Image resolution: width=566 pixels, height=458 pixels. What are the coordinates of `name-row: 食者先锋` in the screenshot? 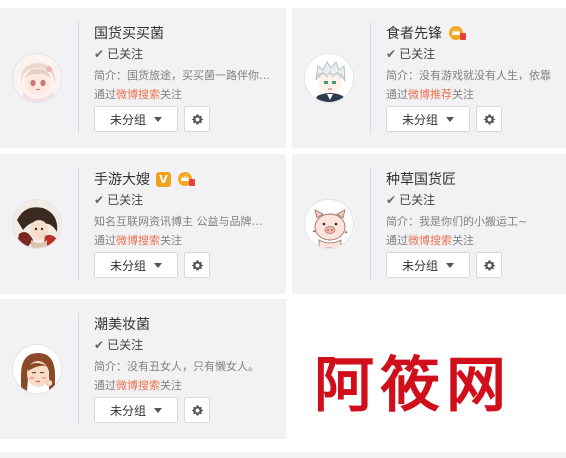 It's located at (426, 33).